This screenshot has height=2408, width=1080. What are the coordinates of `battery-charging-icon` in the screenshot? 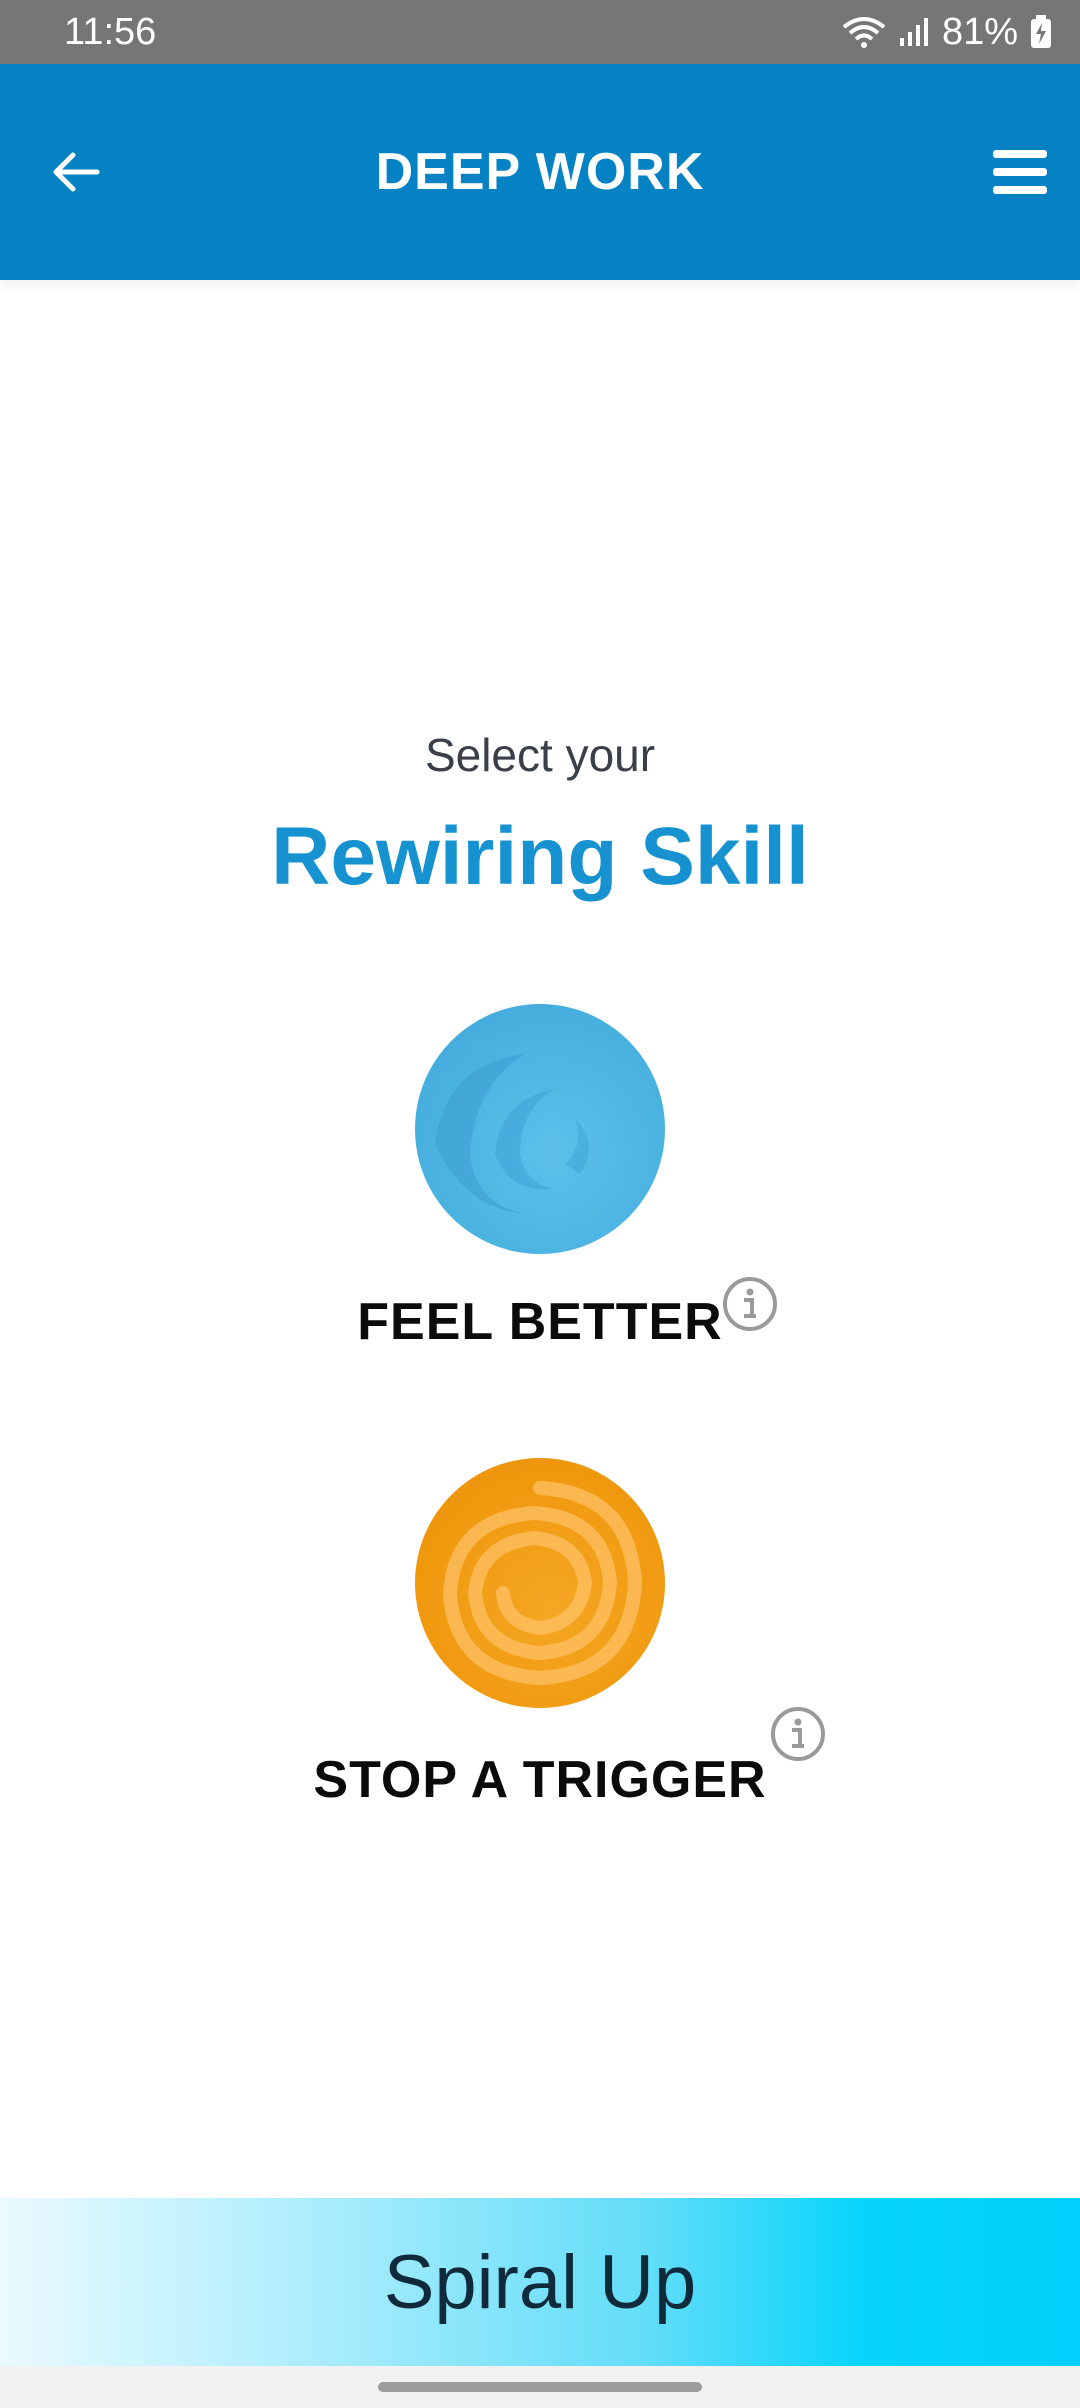 It's located at (1041, 32).